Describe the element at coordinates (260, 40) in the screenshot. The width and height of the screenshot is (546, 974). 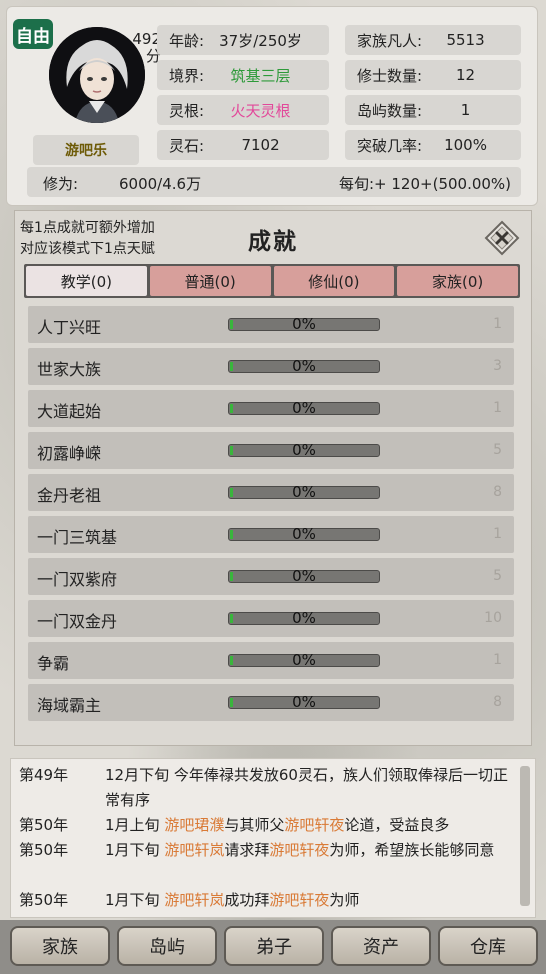
I see `stat-value: 37岁/250岁` at that location.